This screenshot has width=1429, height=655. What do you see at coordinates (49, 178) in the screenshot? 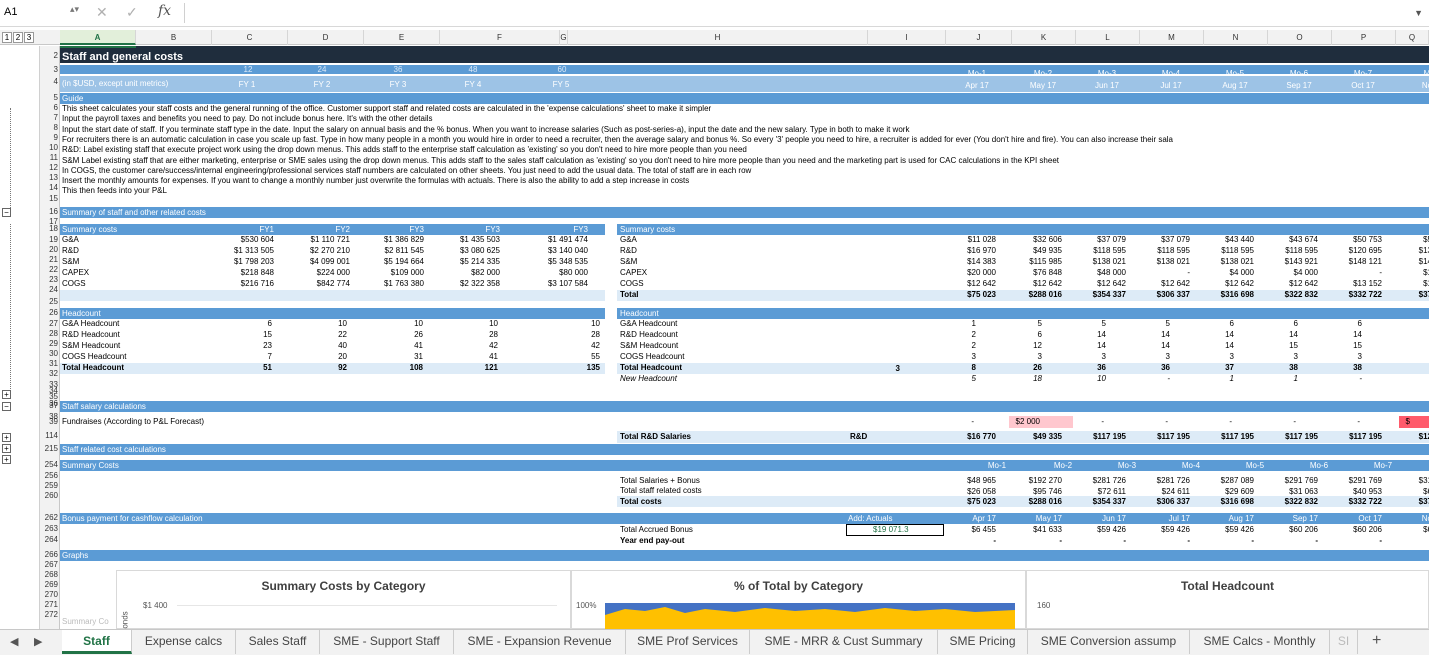
I see `row-number: 13` at bounding box center [49, 178].